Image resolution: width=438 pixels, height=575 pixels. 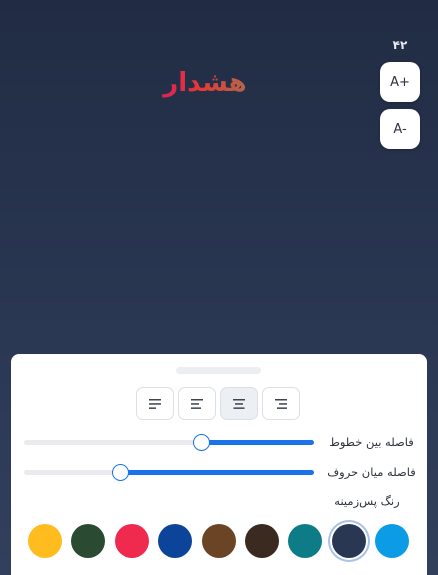 I want to click on align-center-button, so click(x=239, y=403).